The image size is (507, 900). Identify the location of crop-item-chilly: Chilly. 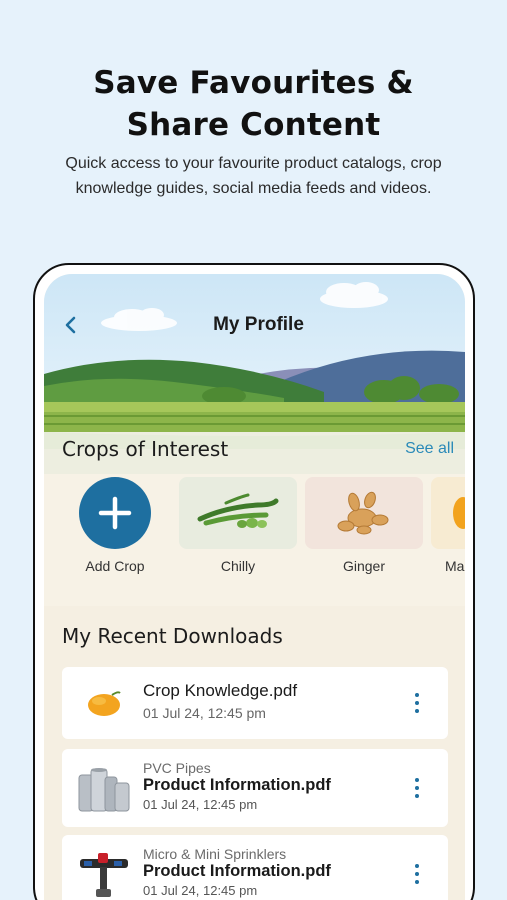
(238, 525).